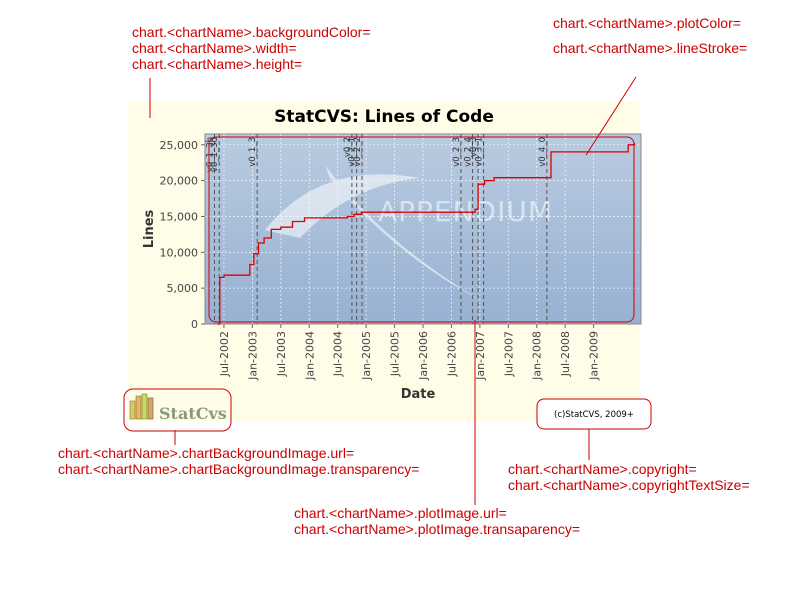 The height and width of the screenshot is (600, 800). Describe the element at coordinates (602, 469) in the screenshot. I see `annotation-line: chart.<chartName>.copyright=` at that location.